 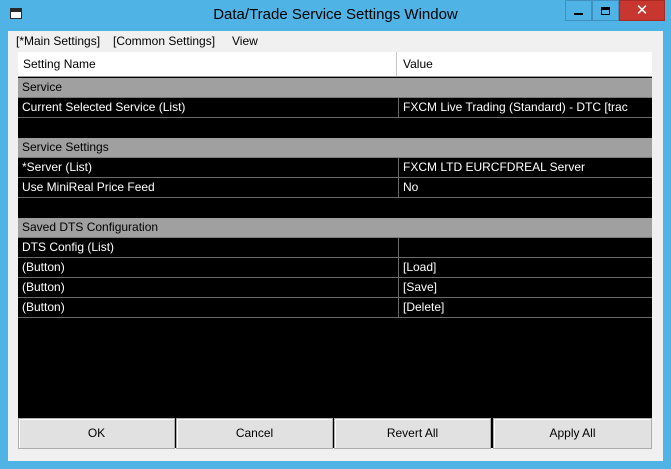 I want to click on minimize-icon, so click(x=578, y=13).